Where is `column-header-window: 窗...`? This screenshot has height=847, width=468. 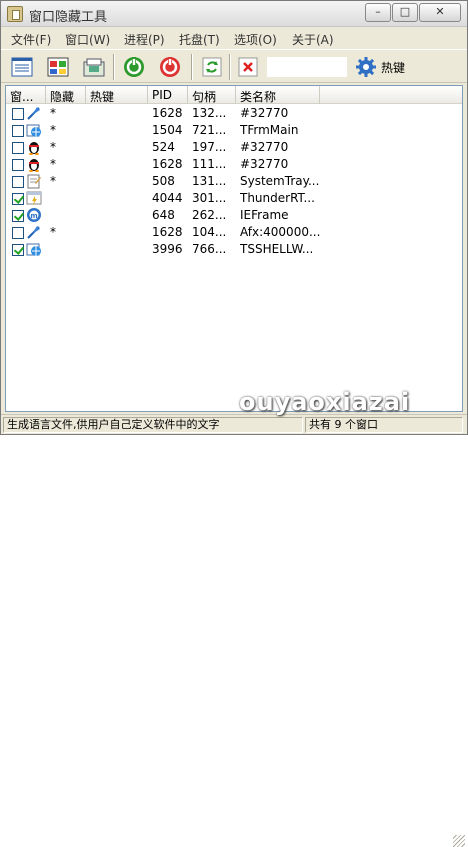
column-header-window: 窗... is located at coordinates (26, 95).